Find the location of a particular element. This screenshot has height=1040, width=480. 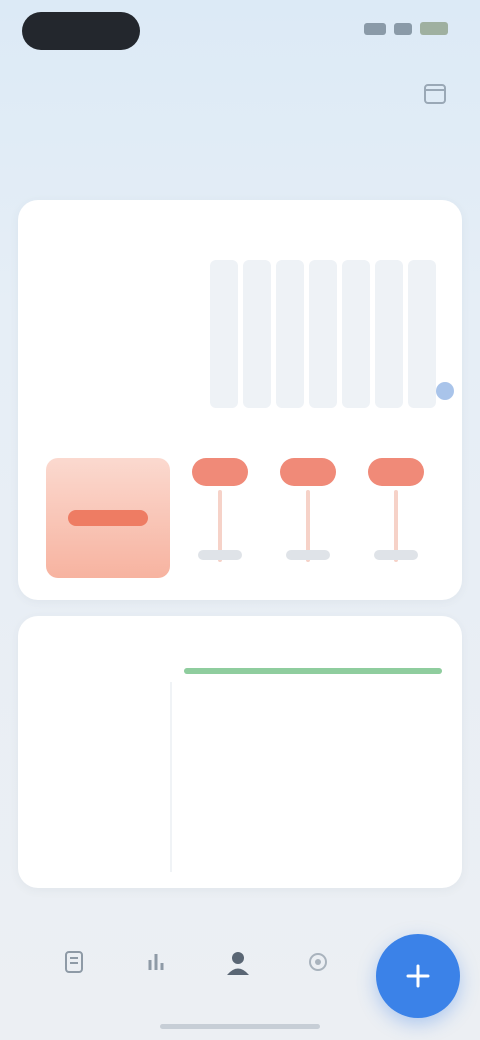

week-chart is located at coordinates (323, 340).